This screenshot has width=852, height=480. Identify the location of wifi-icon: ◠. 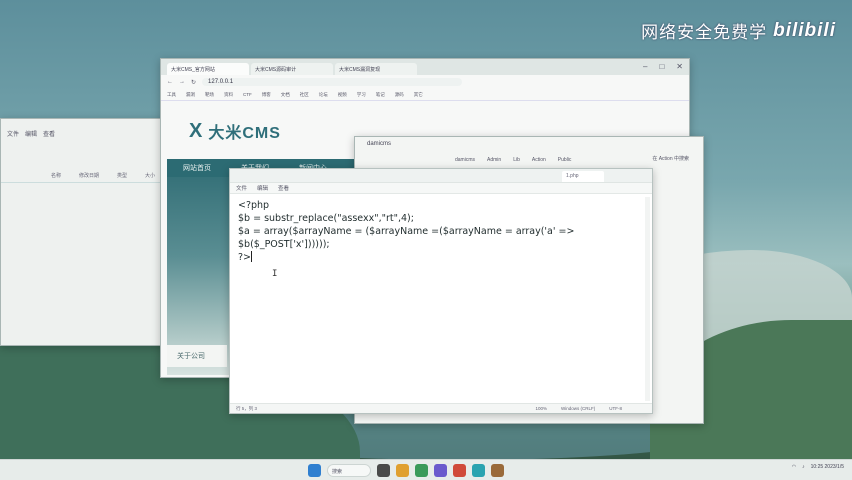
(794, 467).